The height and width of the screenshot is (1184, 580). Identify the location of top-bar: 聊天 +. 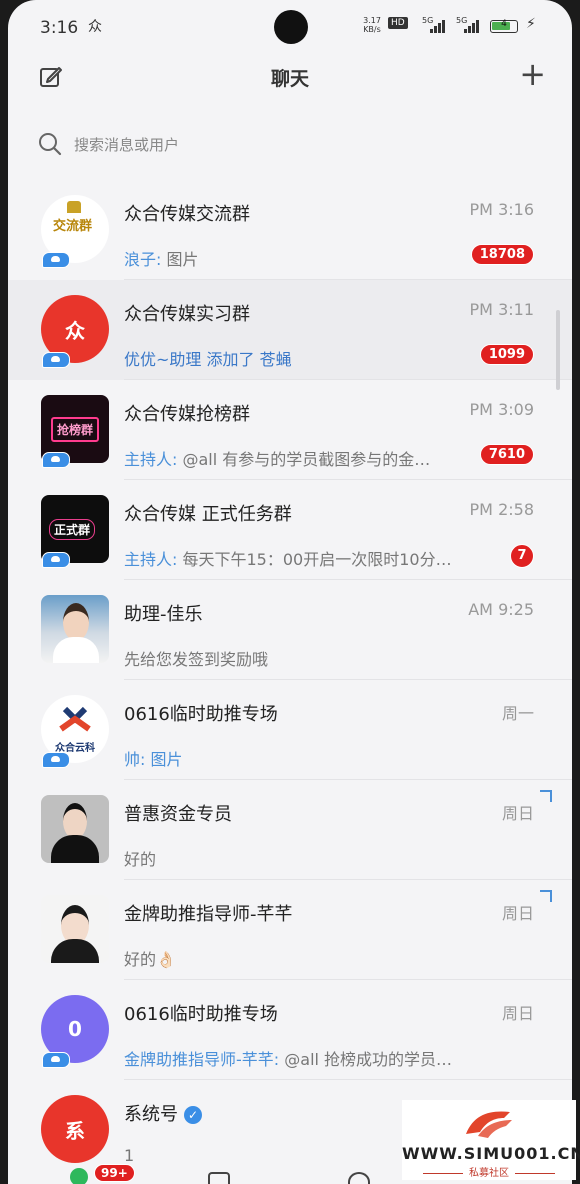
(290, 78).